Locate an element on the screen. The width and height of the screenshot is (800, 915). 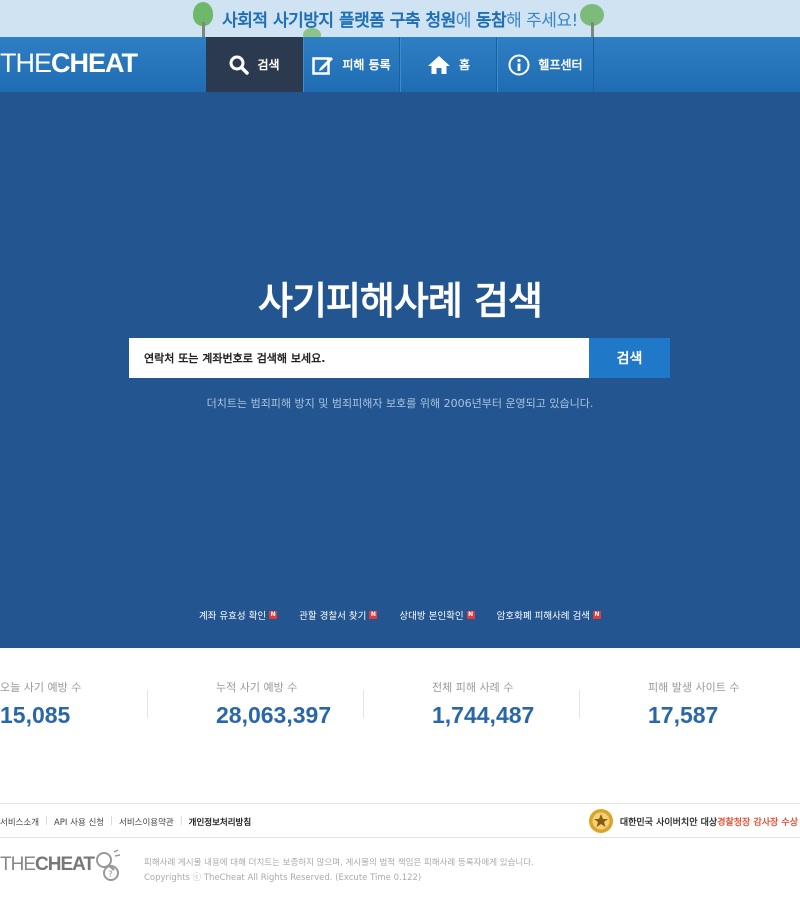
banner-end-text: 해 주세요! is located at coordinates (542, 21).